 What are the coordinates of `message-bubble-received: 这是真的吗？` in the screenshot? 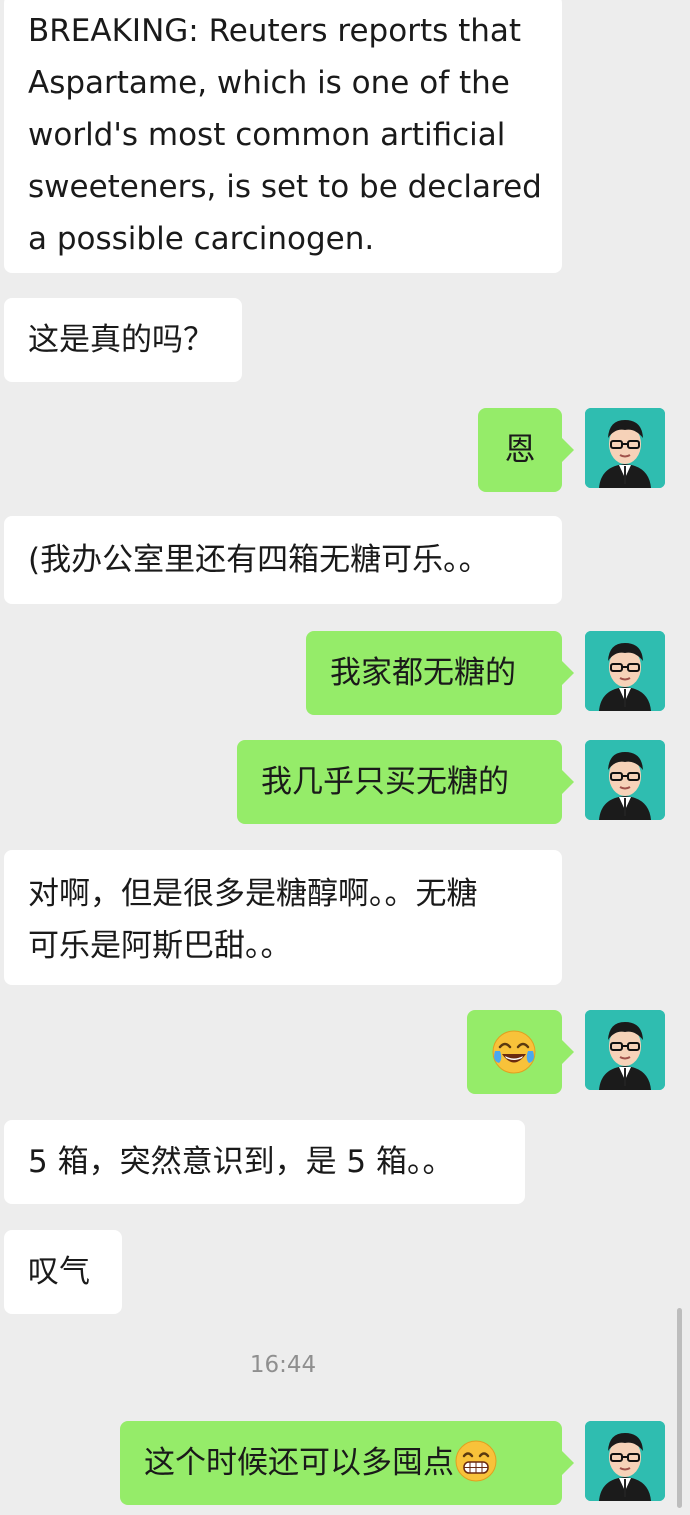 It's located at (123, 340).